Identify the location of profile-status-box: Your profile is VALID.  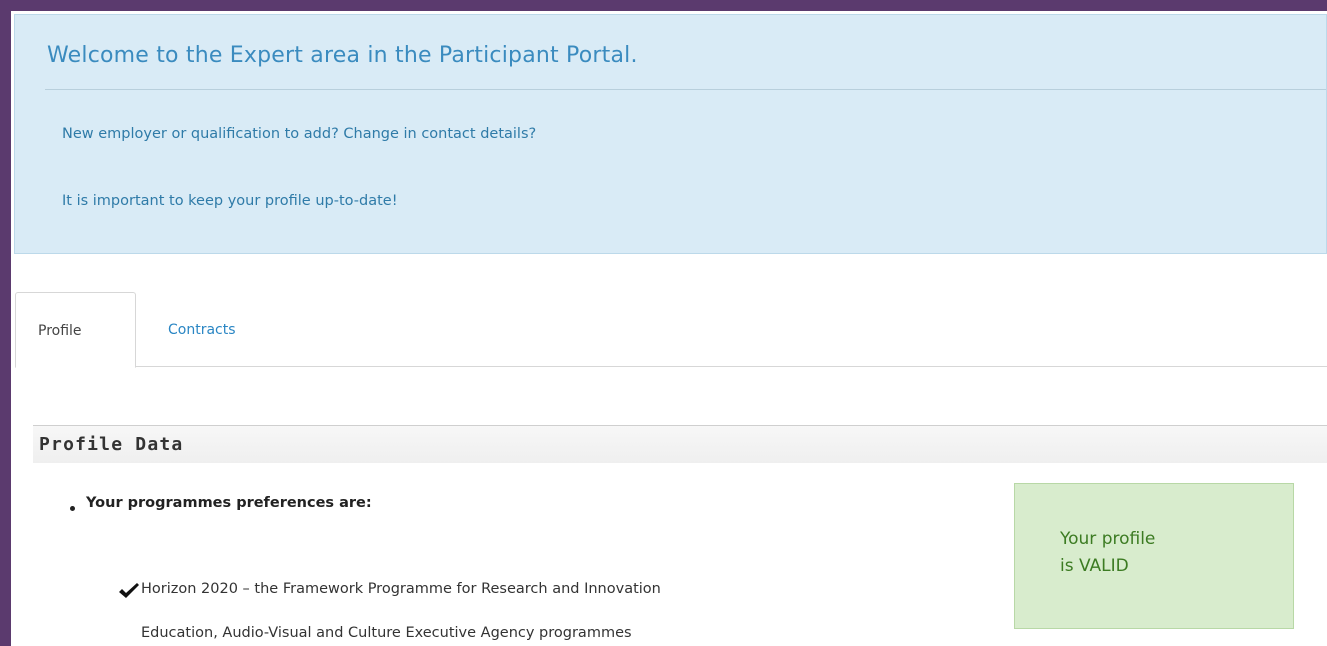
(1154, 556).